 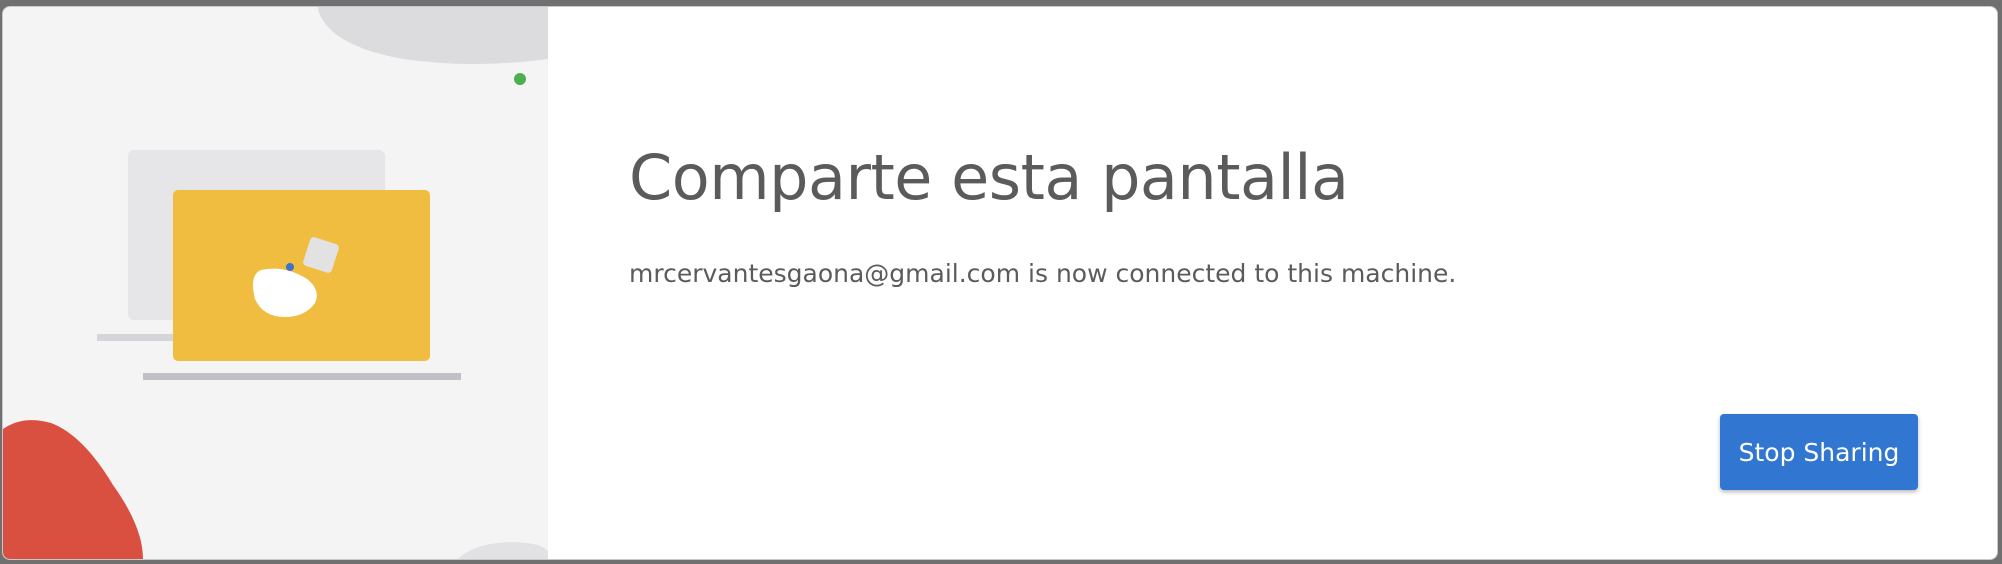 I want to click on decorative-blob-top, so click(x=433, y=35).